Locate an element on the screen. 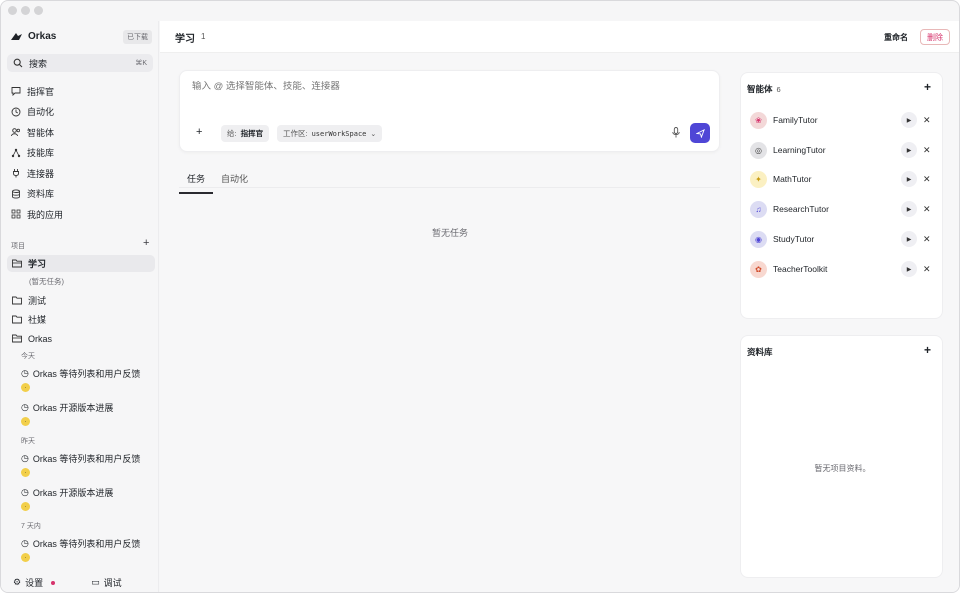  grid-icon is located at coordinates (16, 214).